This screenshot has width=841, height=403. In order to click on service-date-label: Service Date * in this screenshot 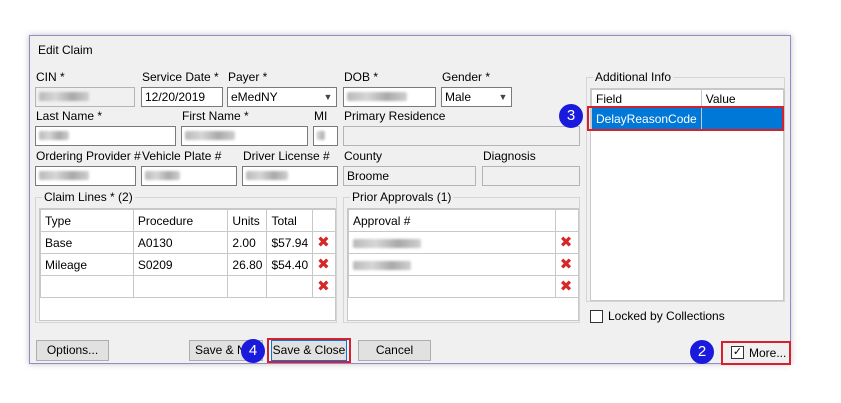, I will do `click(180, 77)`.